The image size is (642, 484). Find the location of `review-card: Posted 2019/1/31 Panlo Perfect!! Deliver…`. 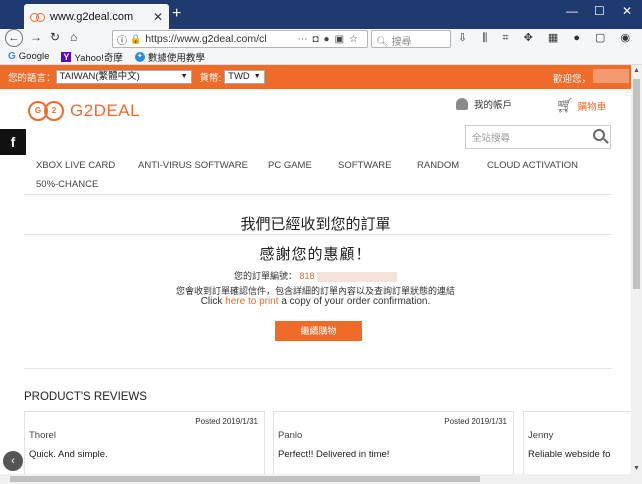

review-card: Posted 2019/1/31 Panlo Perfect!! Deliver… is located at coordinates (393, 447).